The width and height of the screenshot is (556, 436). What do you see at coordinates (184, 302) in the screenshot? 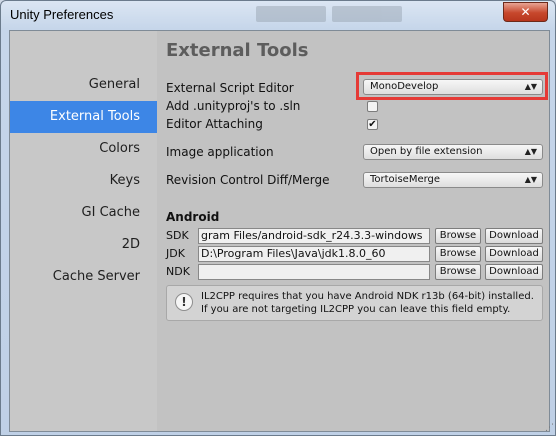
I see `warning-icon: !` at bounding box center [184, 302].